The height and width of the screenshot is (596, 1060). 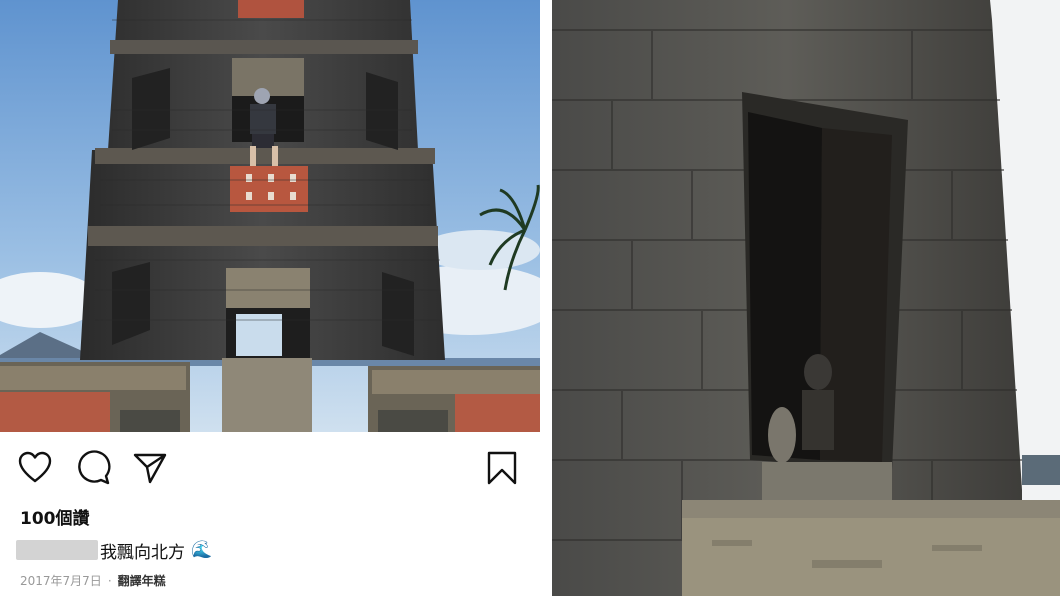 I want to click on username-blurred, so click(x=57, y=550).